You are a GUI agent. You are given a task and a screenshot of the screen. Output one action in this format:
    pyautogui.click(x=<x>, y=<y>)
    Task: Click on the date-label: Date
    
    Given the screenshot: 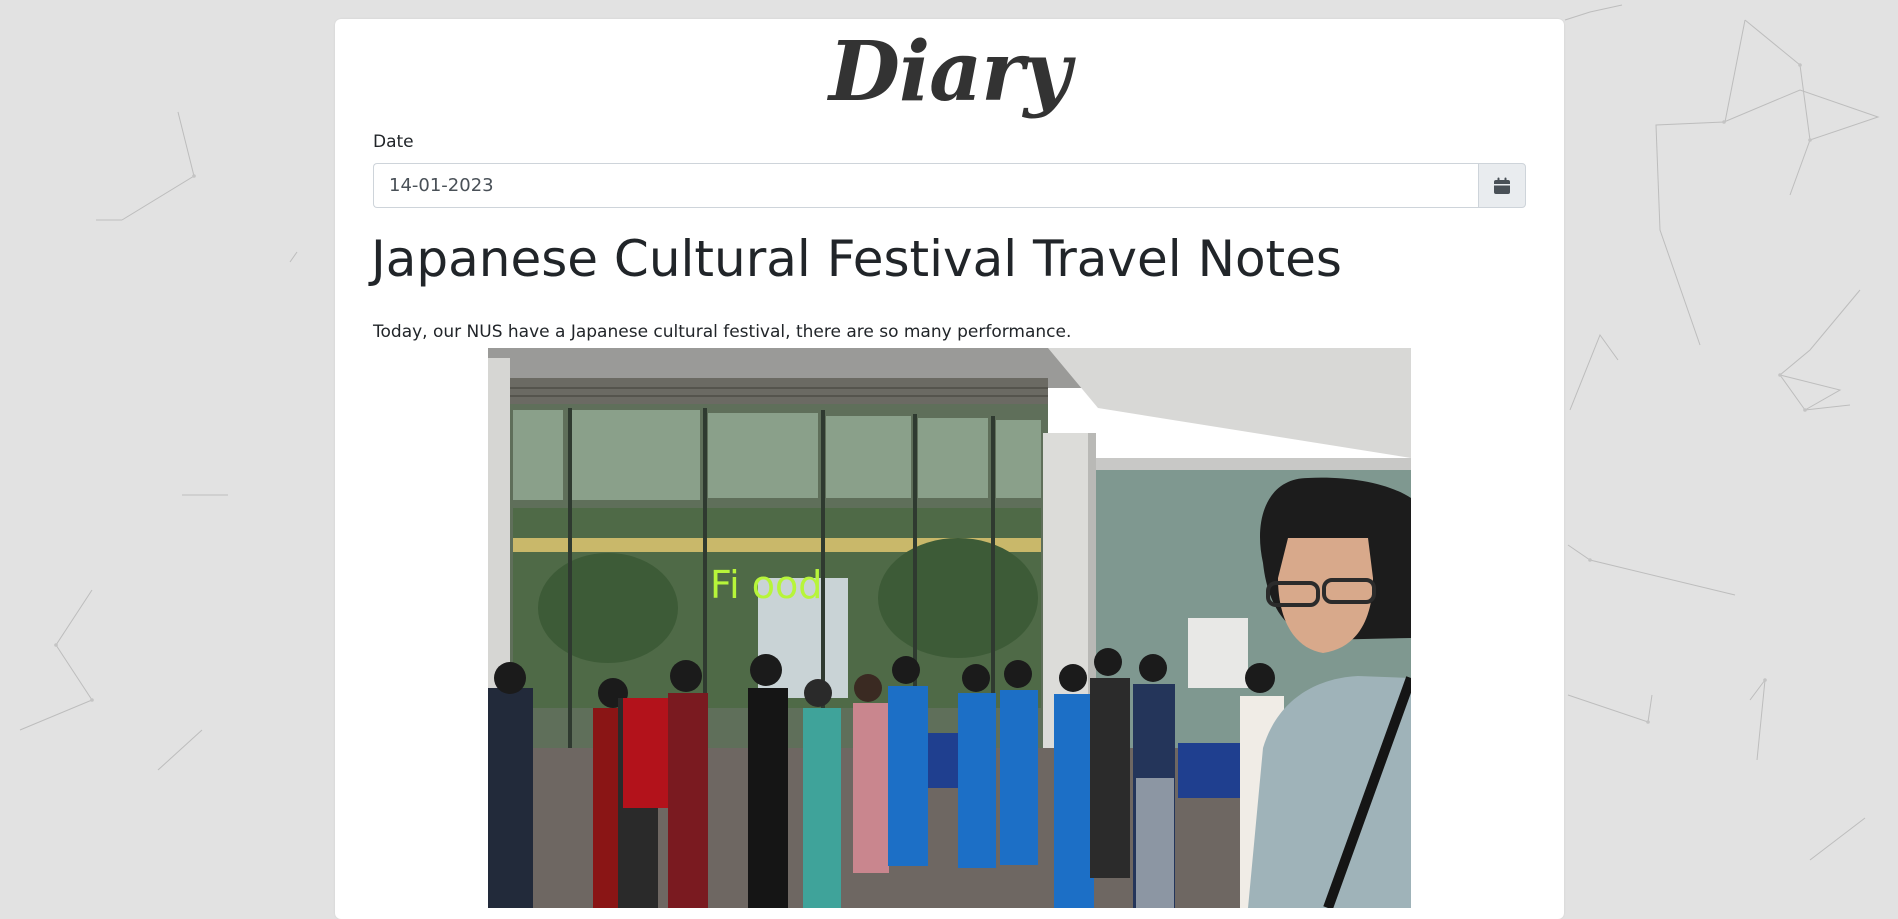 What is the action you would take?
    pyautogui.click(x=393, y=142)
    